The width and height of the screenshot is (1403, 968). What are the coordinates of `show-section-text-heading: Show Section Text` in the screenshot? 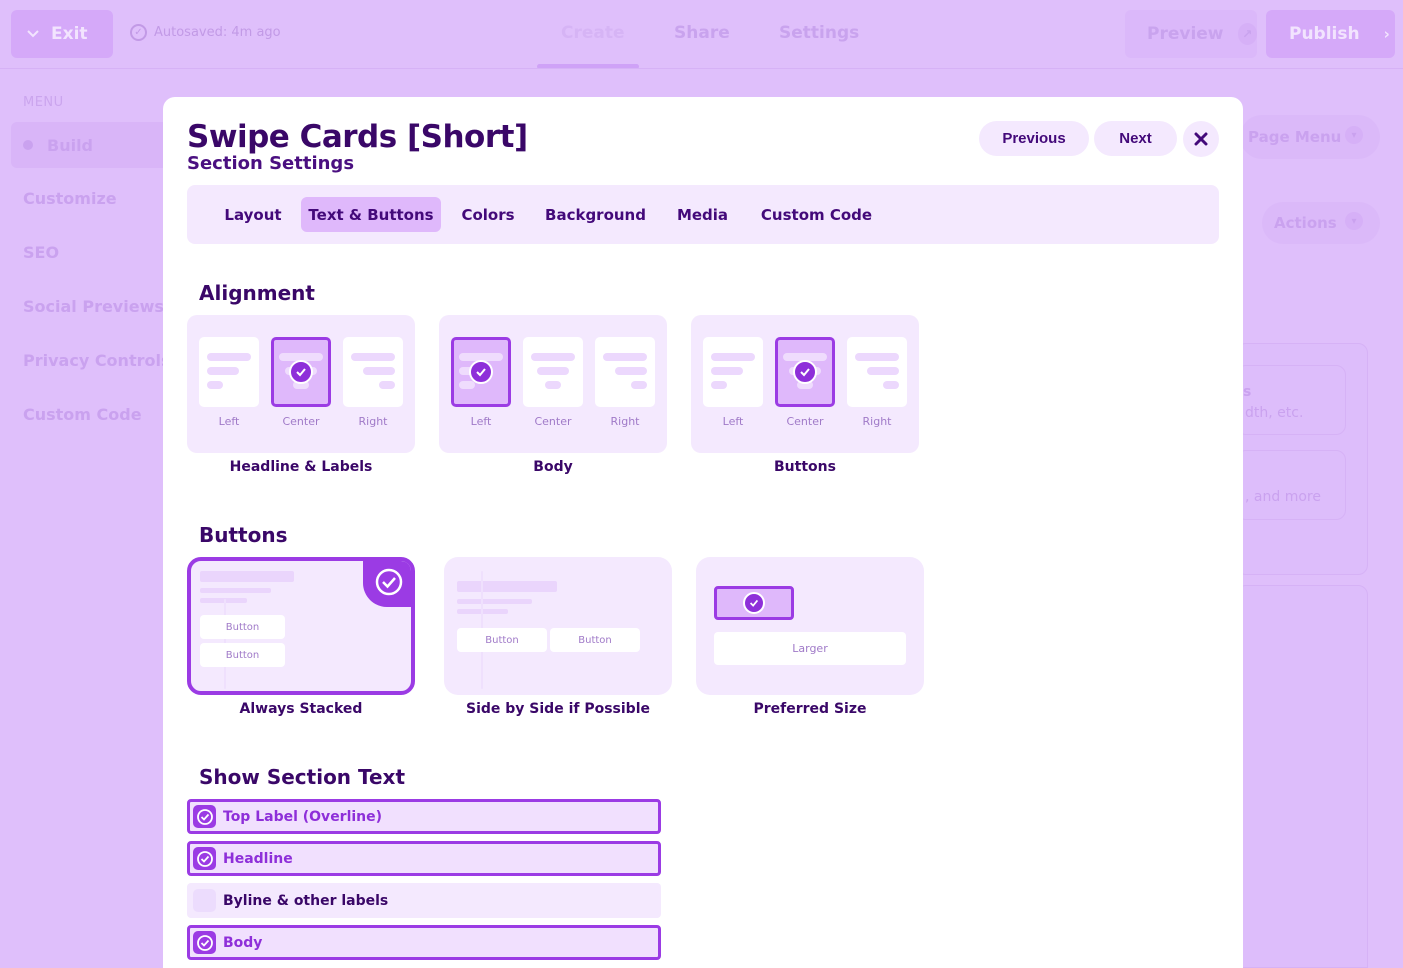 It's located at (302, 777).